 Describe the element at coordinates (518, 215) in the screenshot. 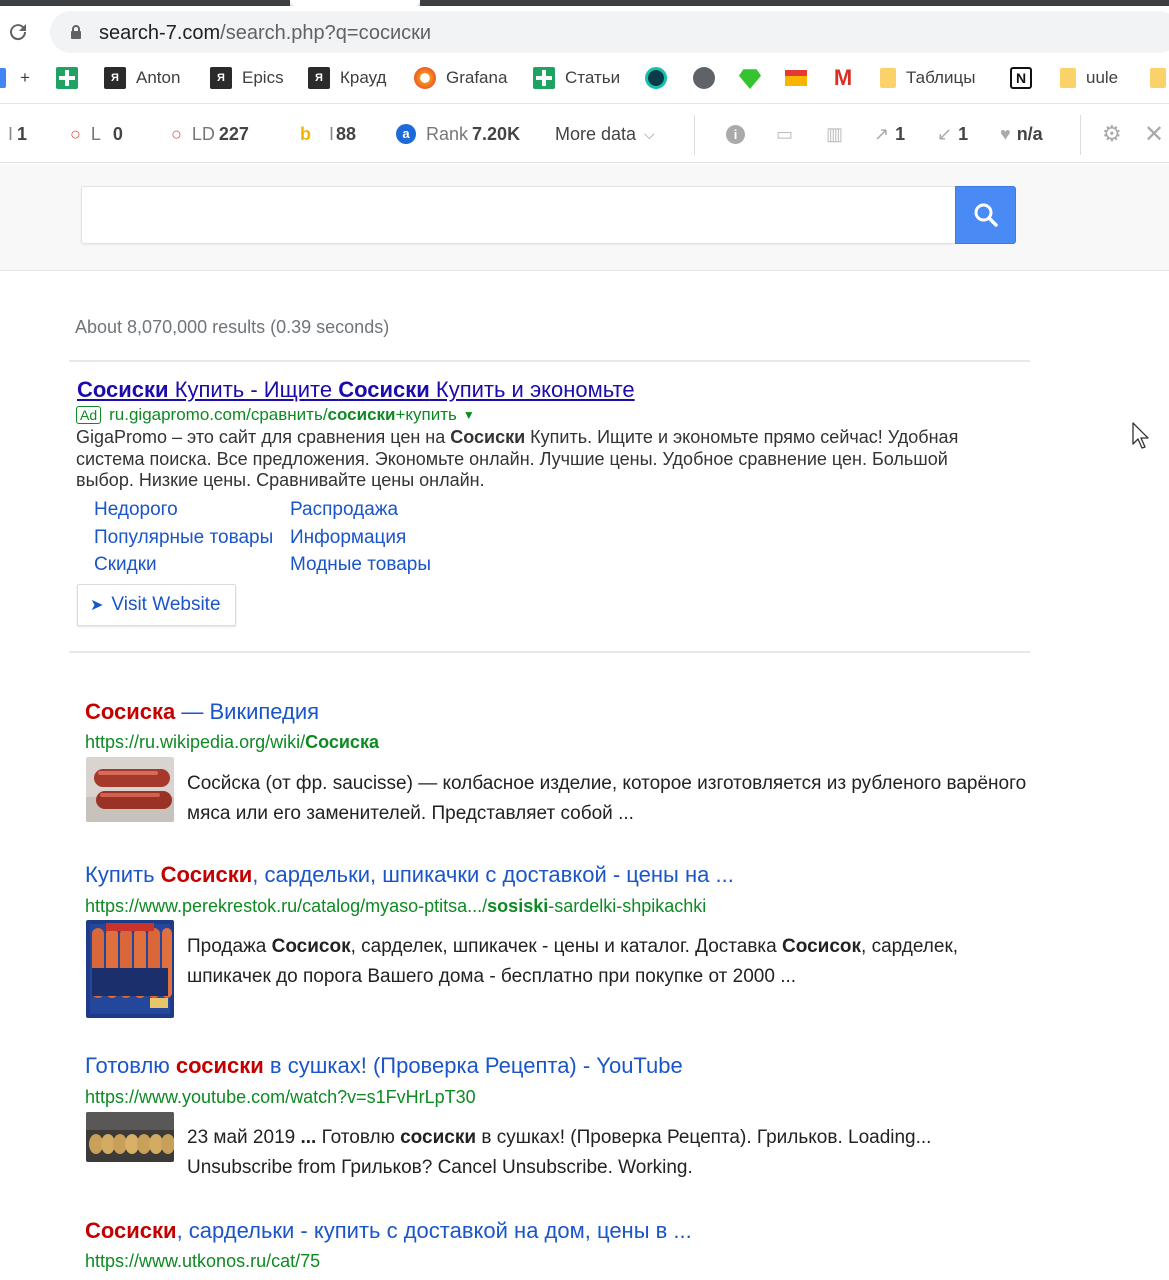

I see `search-input` at that location.